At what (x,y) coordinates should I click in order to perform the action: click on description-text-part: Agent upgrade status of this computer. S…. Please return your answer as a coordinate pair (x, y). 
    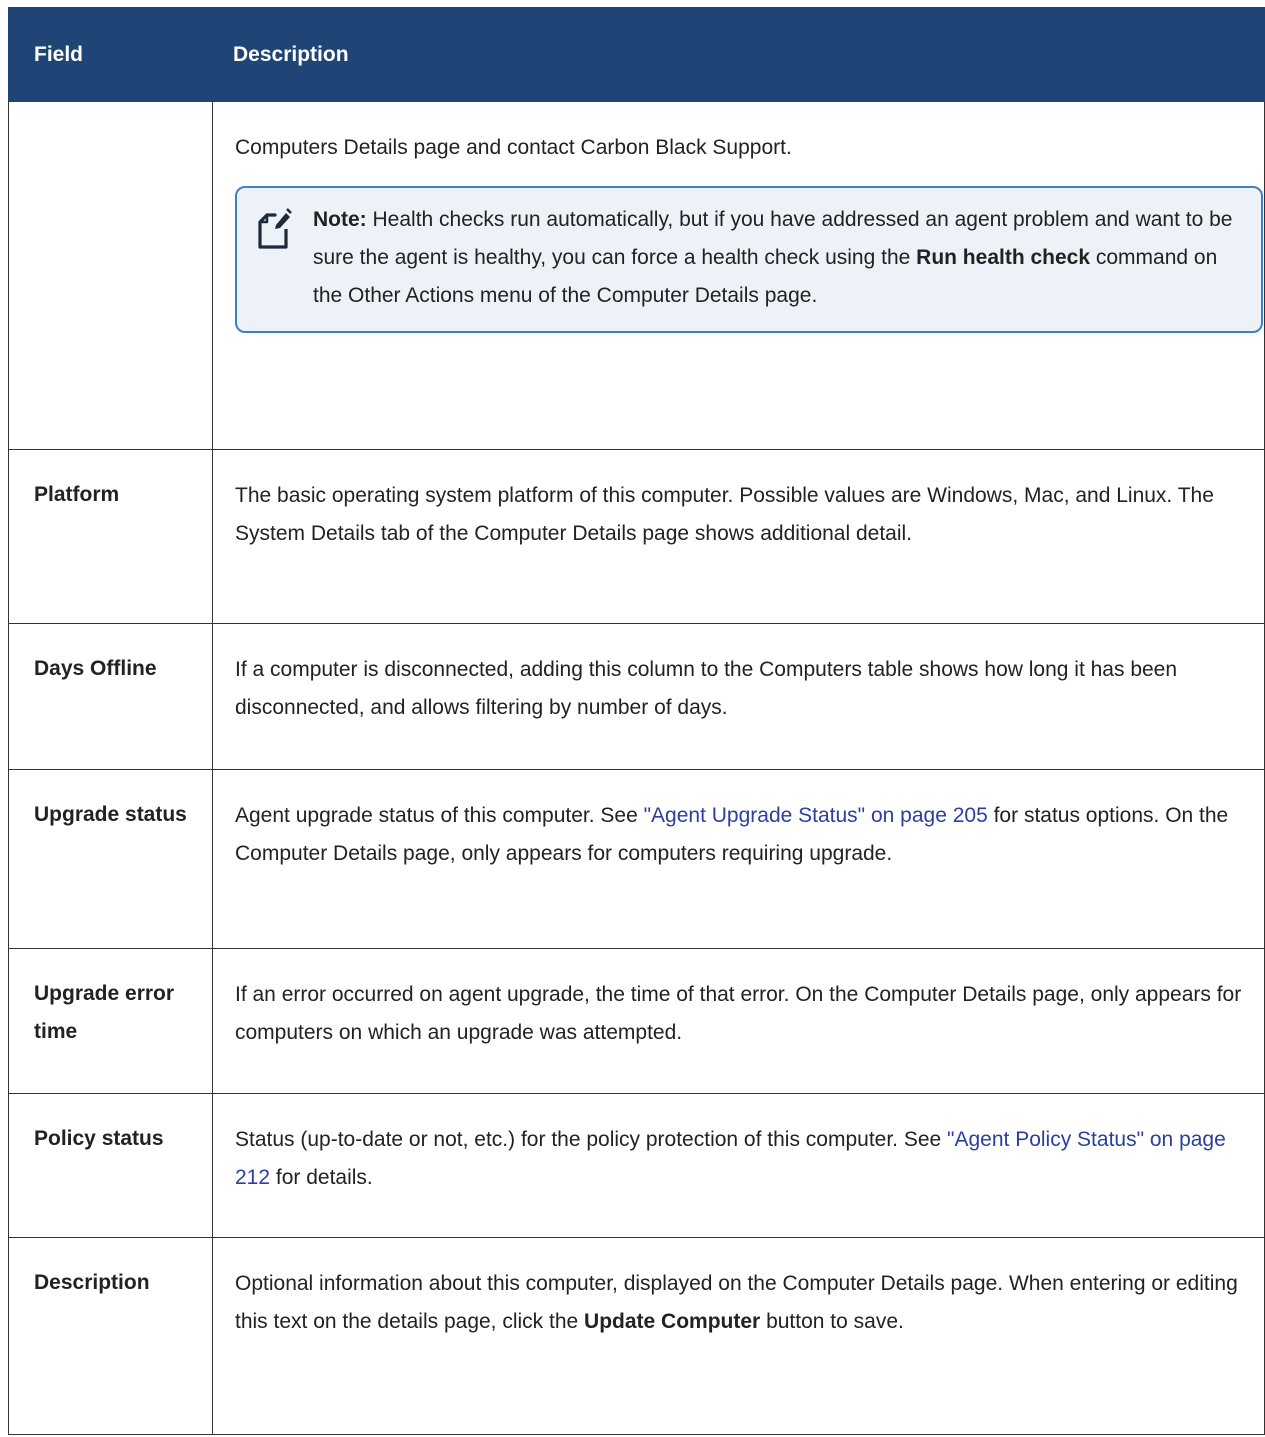
    Looking at the image, I should click on (439, 815).